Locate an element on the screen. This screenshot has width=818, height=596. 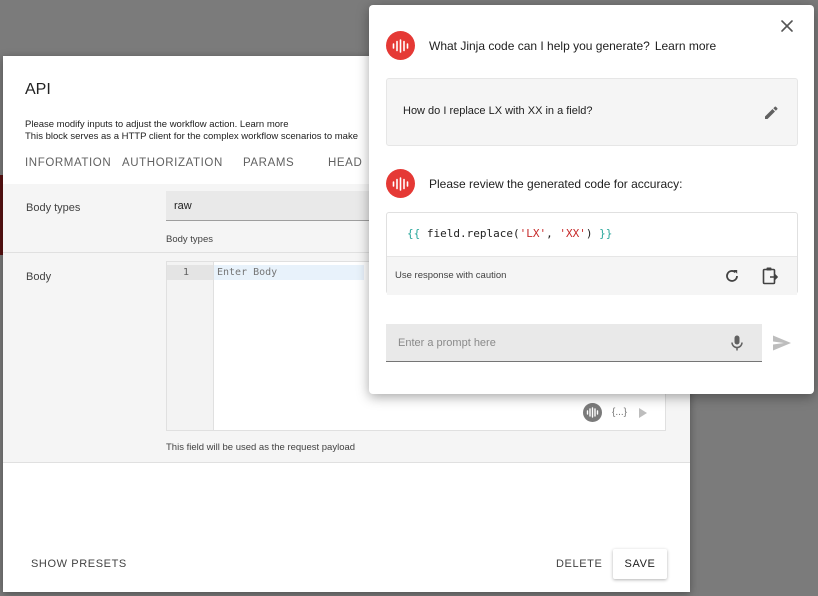
caution-text: Use response with caution is located at coordinates (451, 275).